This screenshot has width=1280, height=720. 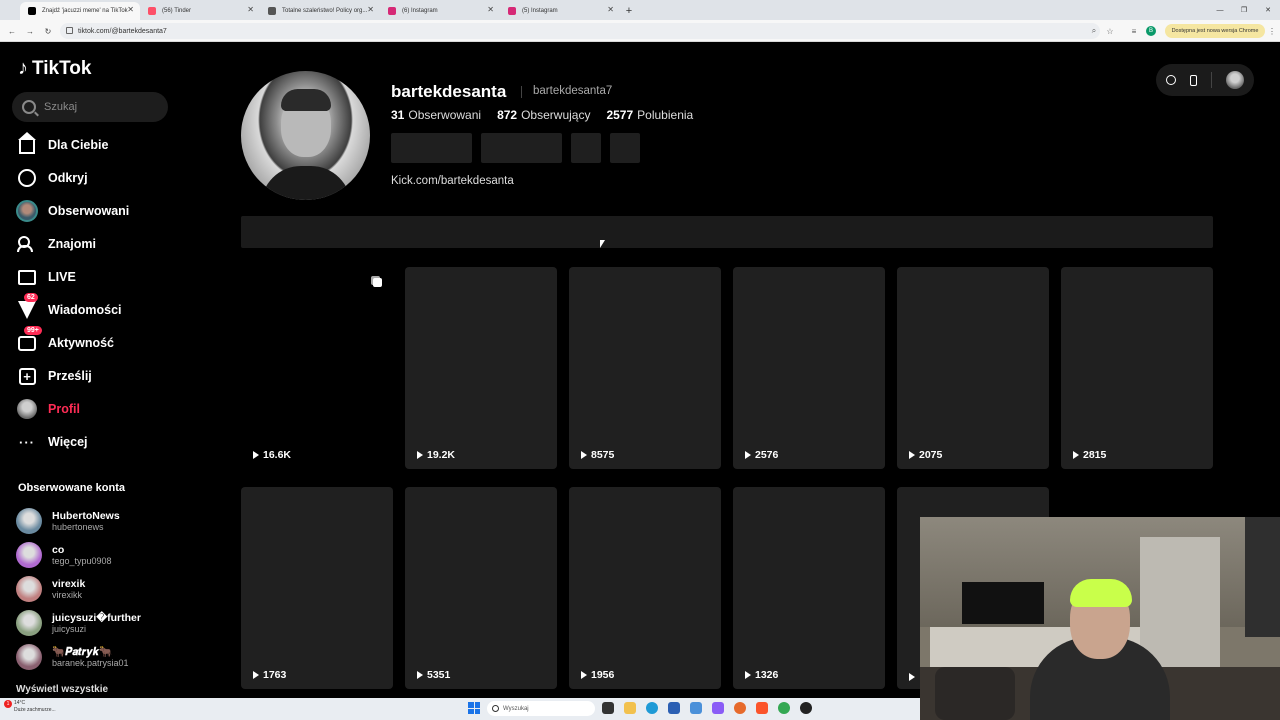 What do you see at coordinates (1003, 603) in the screenshot?
I see `webcam-tv` at bounding box center [1003, 603].